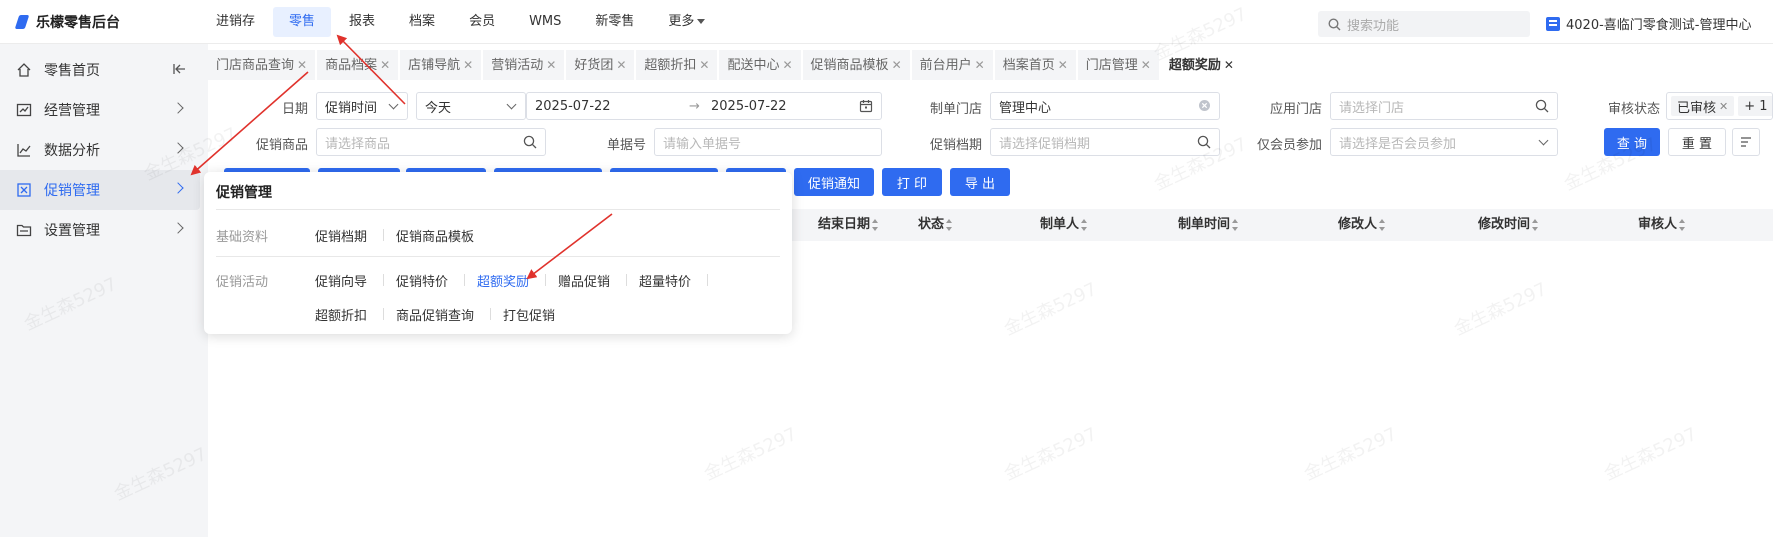  I want to click on store-name: 4020-喜临门零食测试-管理中心, so click(1659, 25).